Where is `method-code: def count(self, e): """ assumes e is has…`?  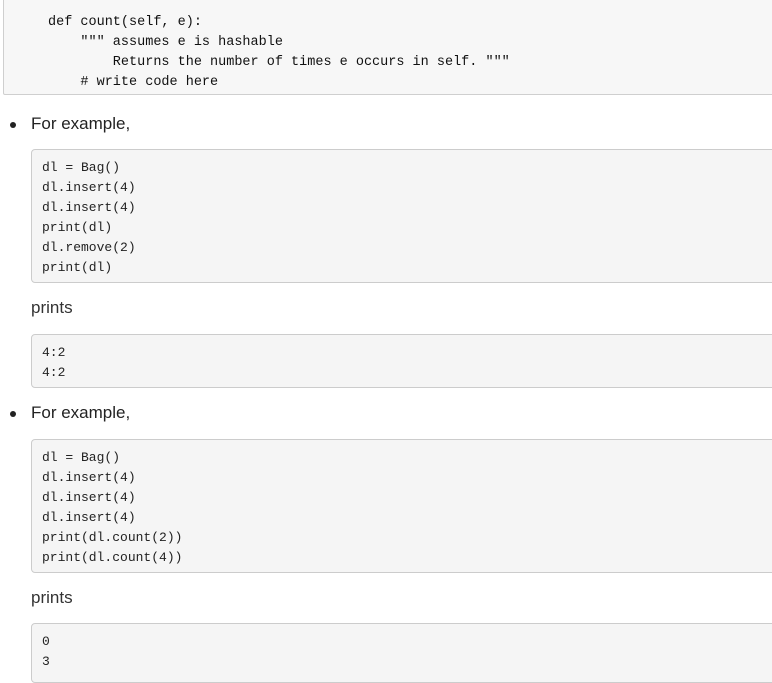
method-code: def count(self, e): """ assumes e is has… is located at coordinates (279, 53).